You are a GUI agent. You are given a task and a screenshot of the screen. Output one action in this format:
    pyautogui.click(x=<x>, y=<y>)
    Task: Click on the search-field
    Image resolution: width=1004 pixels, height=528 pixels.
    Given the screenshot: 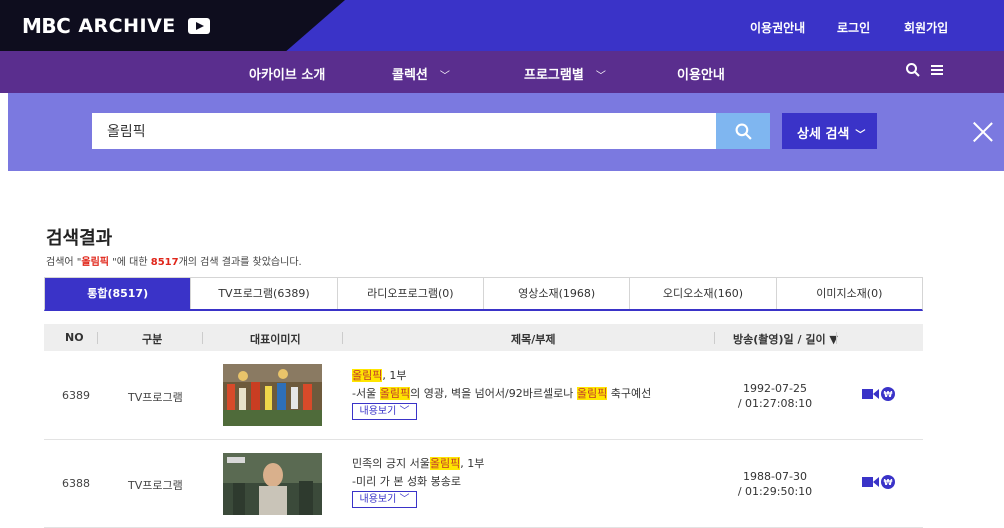 What is the action you would take?
    pyautogui.click(x=404, y=131)
    